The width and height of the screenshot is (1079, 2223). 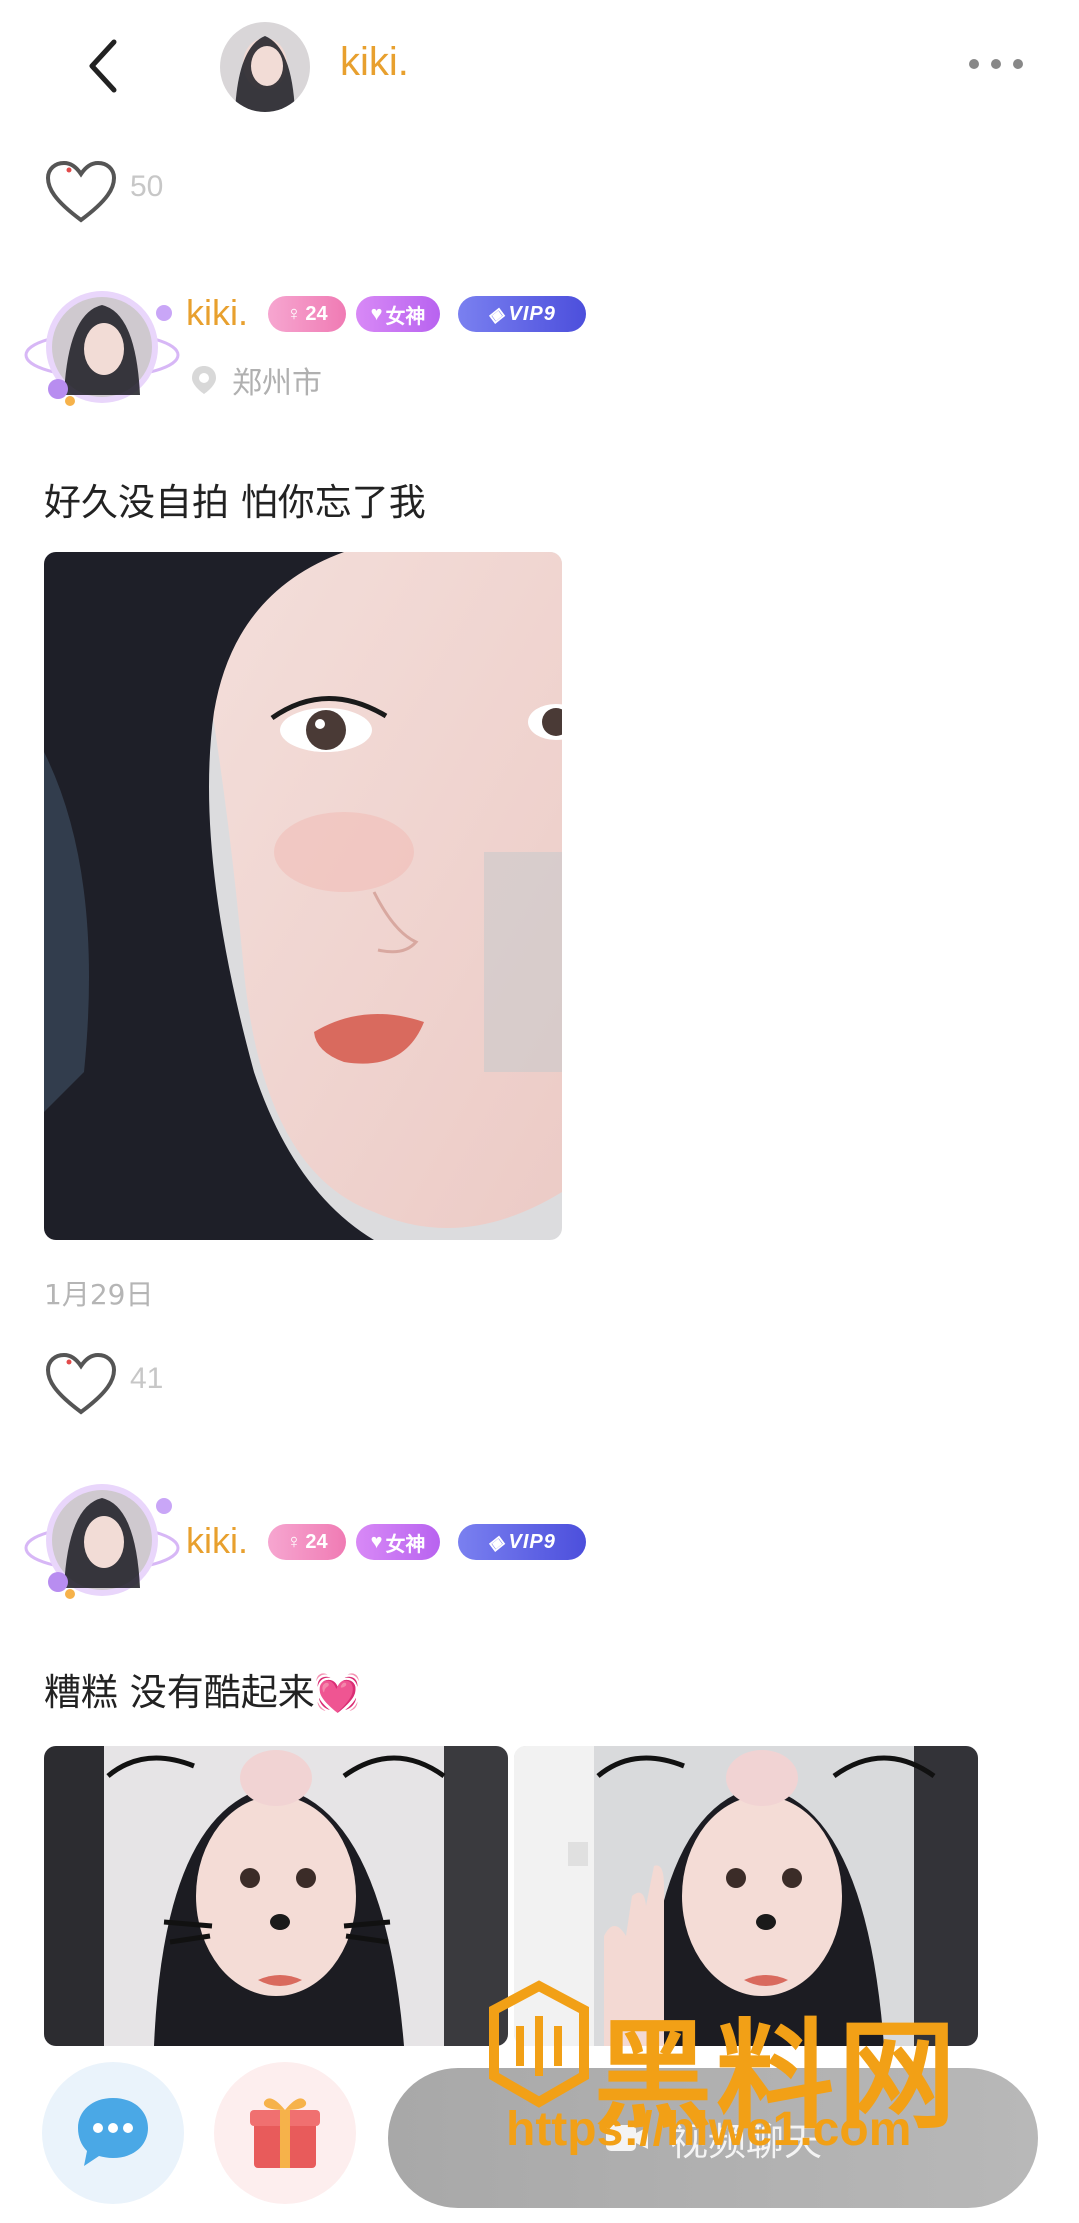 I want to click on header-title: kiki., so click(x=374, y=62).